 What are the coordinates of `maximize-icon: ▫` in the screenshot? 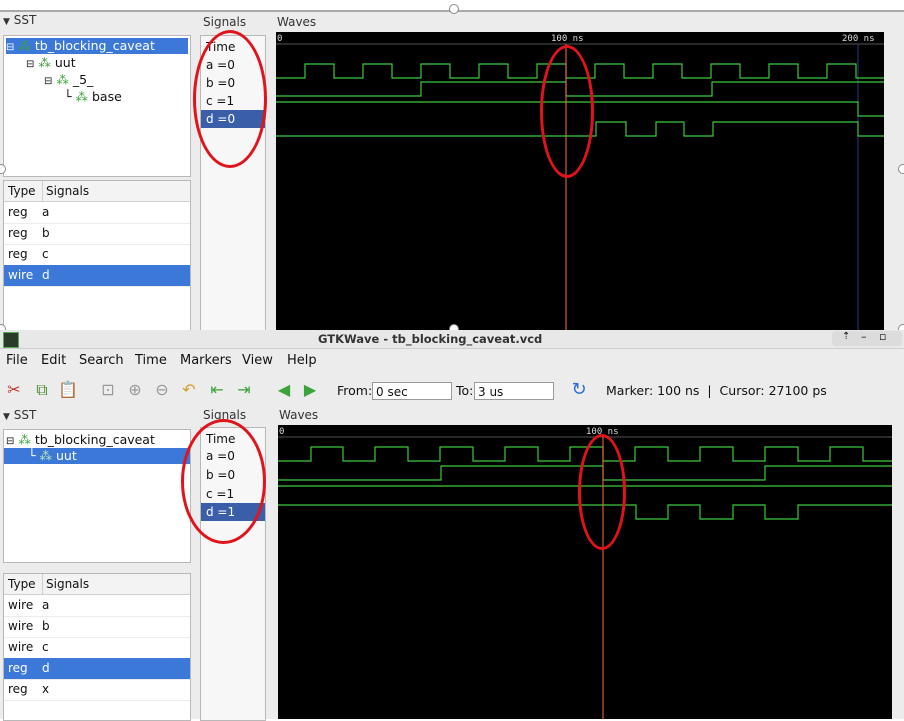 It's located at (882, 336).